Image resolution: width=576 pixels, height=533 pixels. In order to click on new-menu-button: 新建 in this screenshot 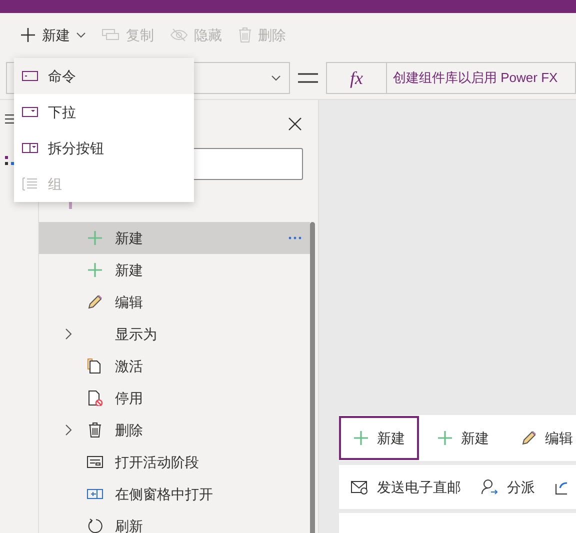, I will do `click(53, 35)`.